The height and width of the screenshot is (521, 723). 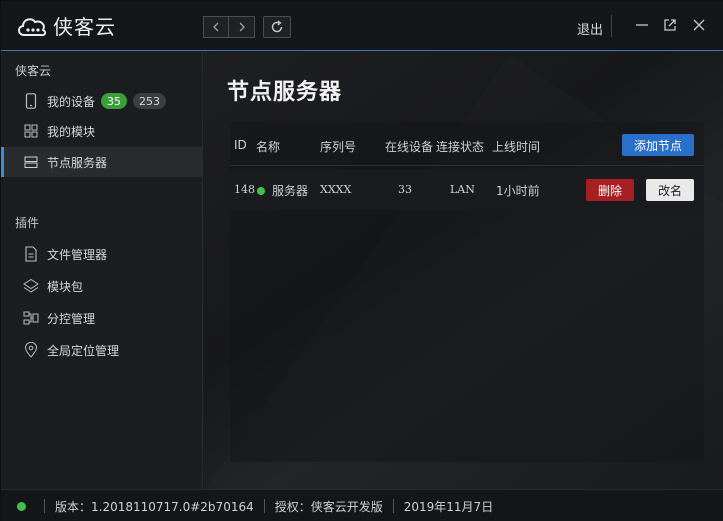 I want to click on chevron-left-icon, so click(x=216, y=27).